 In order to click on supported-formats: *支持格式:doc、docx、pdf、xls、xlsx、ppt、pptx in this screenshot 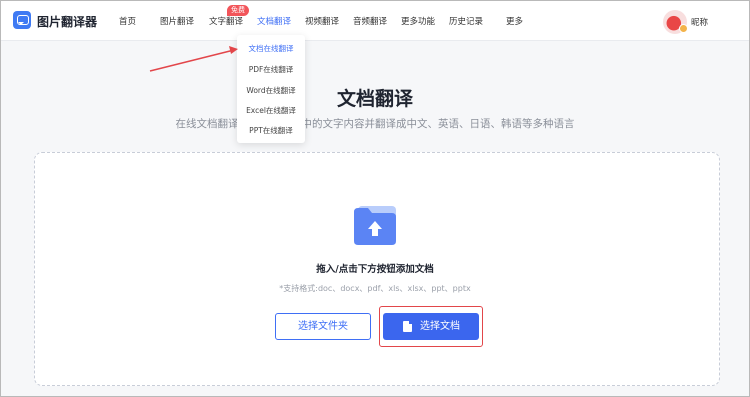, I will do `click(375, 288)`.